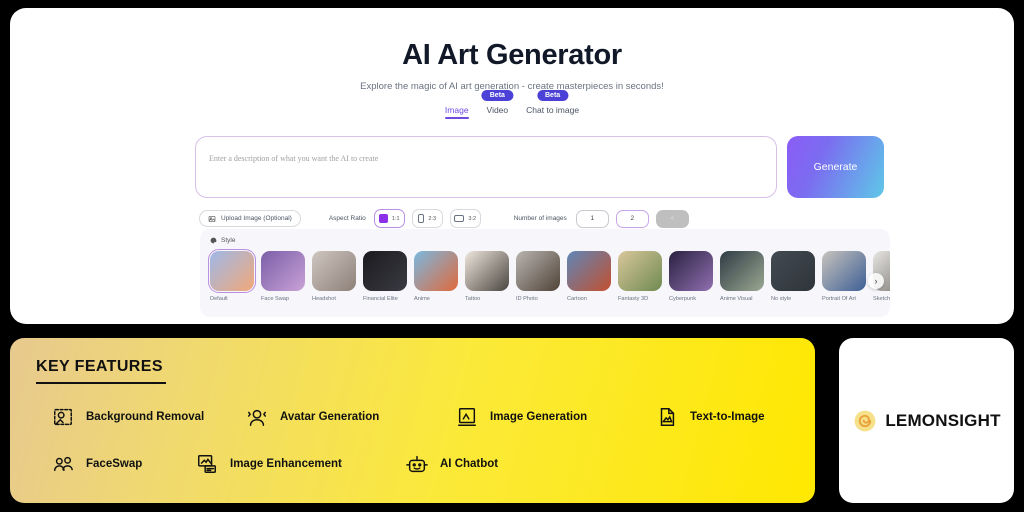  What do you see at coordinates (486, 167) in the screenshot?
I see `prompt-box` at bounding box center [486, 167].